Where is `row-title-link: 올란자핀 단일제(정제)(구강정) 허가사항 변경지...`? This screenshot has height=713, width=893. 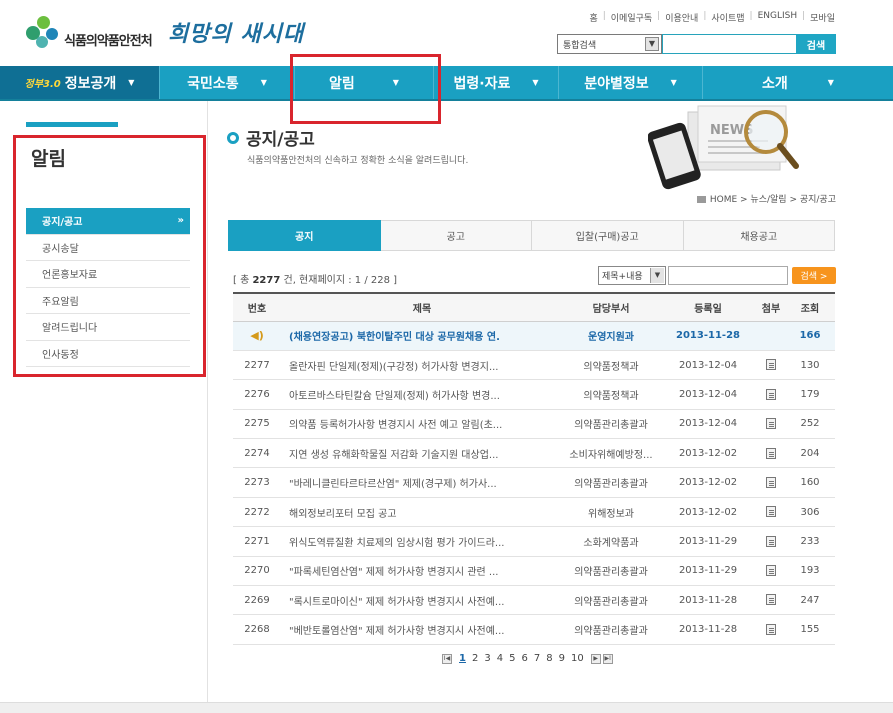 row-title-link: 올란자핀 단일제(정제)(구강정) 허가사항 변경지... is located at coordinates (422, 365).